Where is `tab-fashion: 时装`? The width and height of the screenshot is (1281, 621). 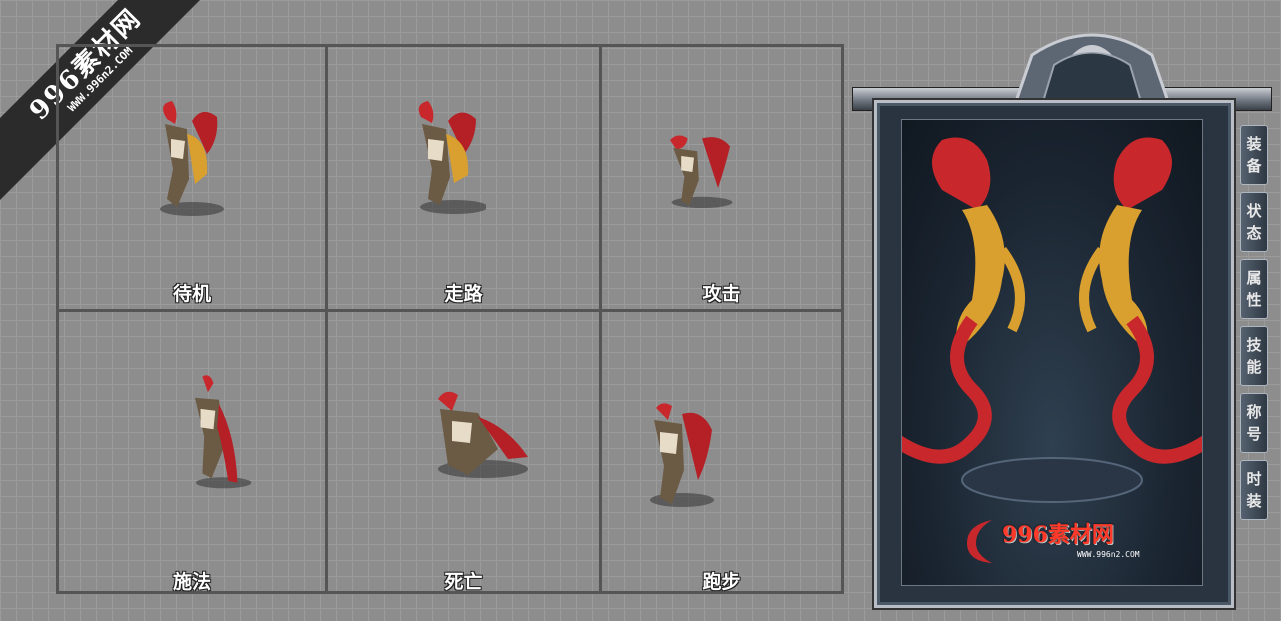
tab-fashion: 时装 is located at coordinates (1254, 490).